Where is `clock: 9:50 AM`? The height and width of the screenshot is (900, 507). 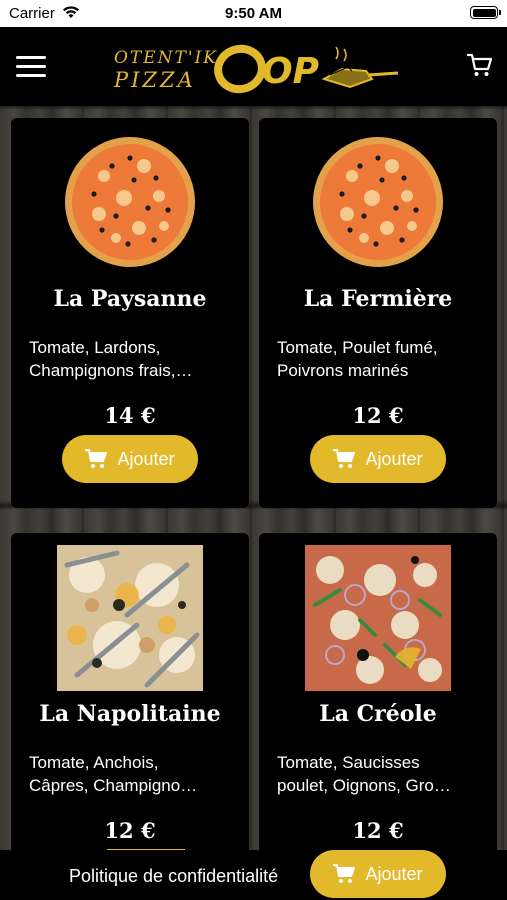 clock: 9:50 AM is located at coordinates (253, 13).